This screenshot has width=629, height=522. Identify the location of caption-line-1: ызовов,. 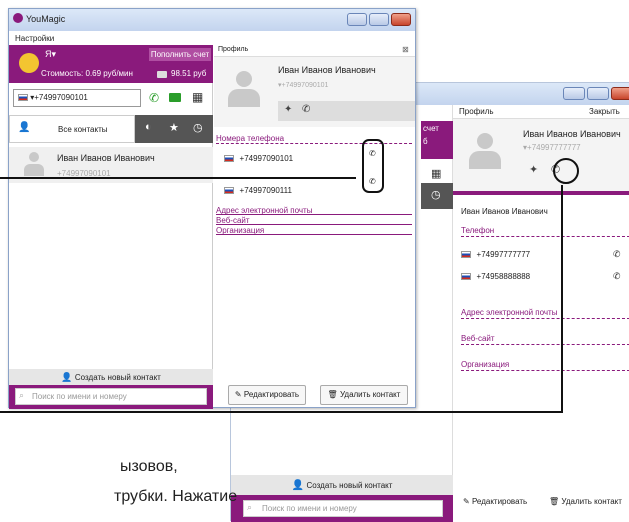
(149, 466).